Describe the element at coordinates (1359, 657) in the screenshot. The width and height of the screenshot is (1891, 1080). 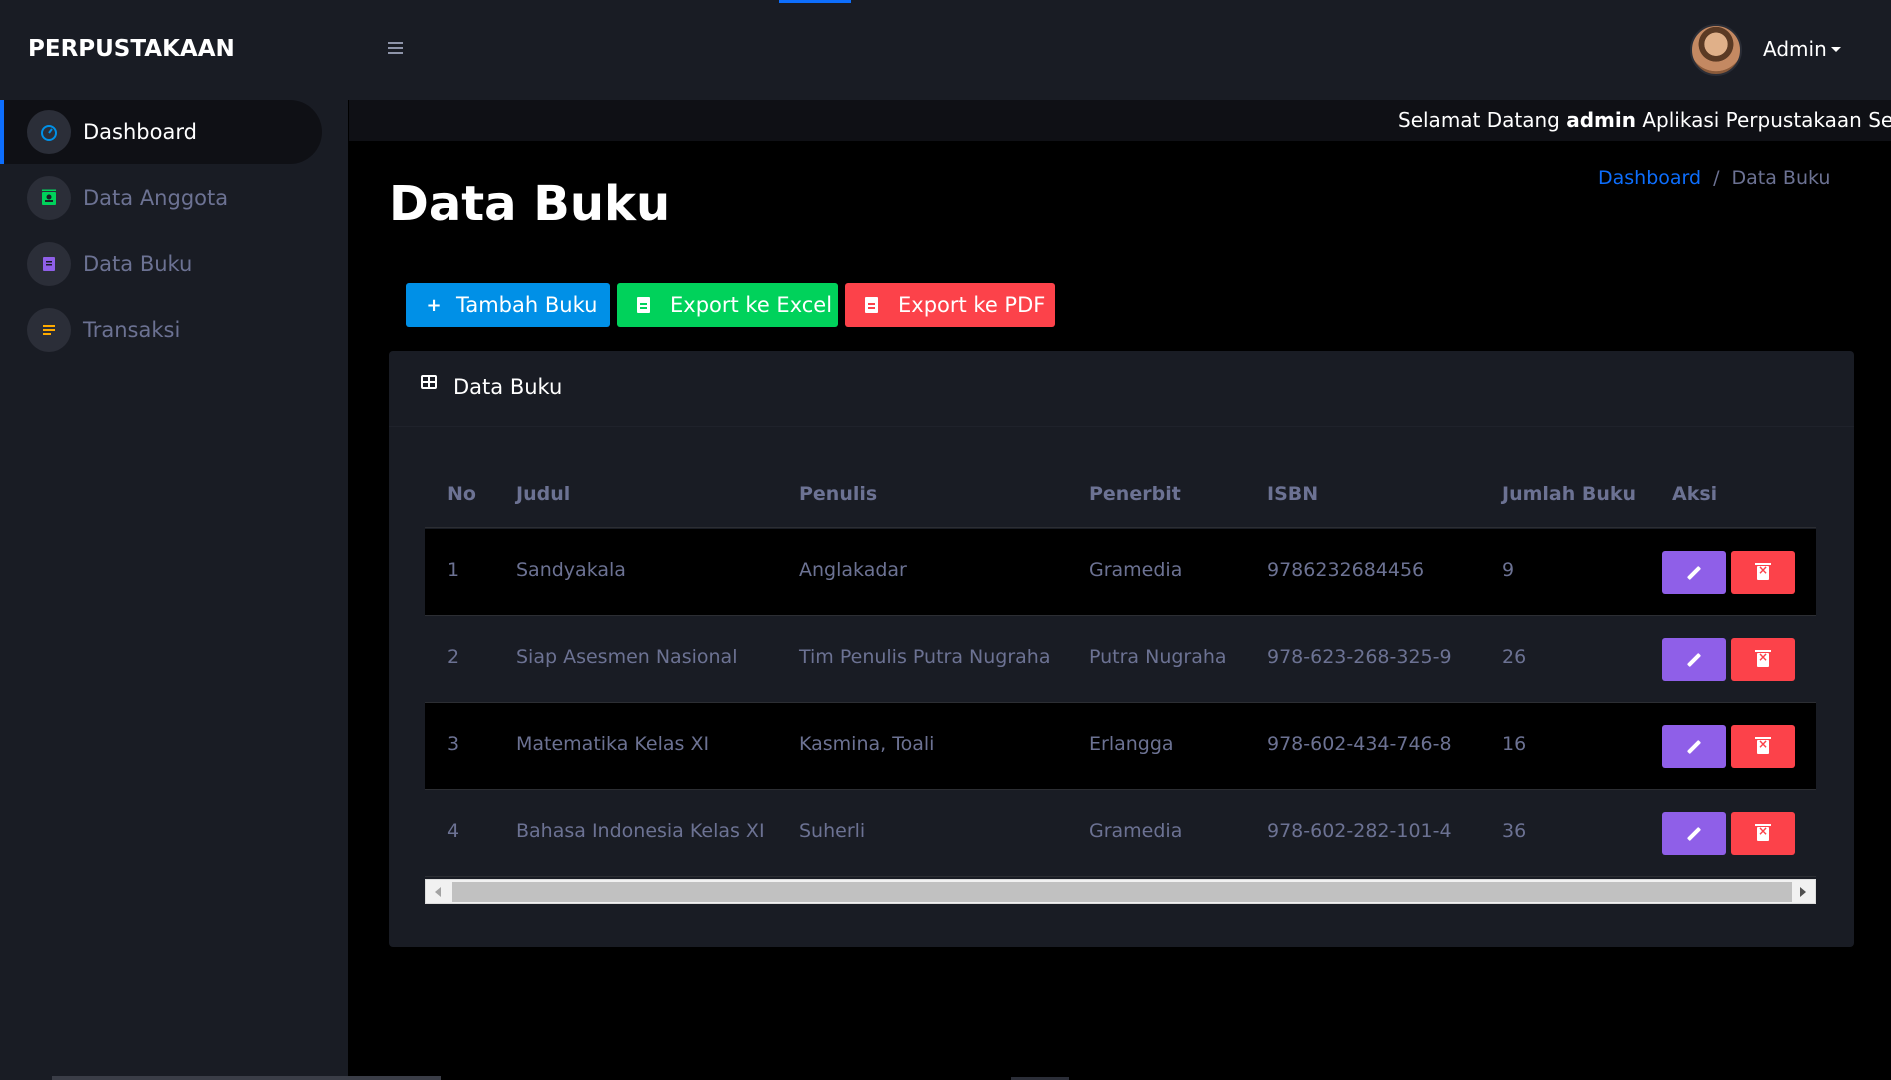
I see `cell-isbn: 978-623-268-325-9` at that location.